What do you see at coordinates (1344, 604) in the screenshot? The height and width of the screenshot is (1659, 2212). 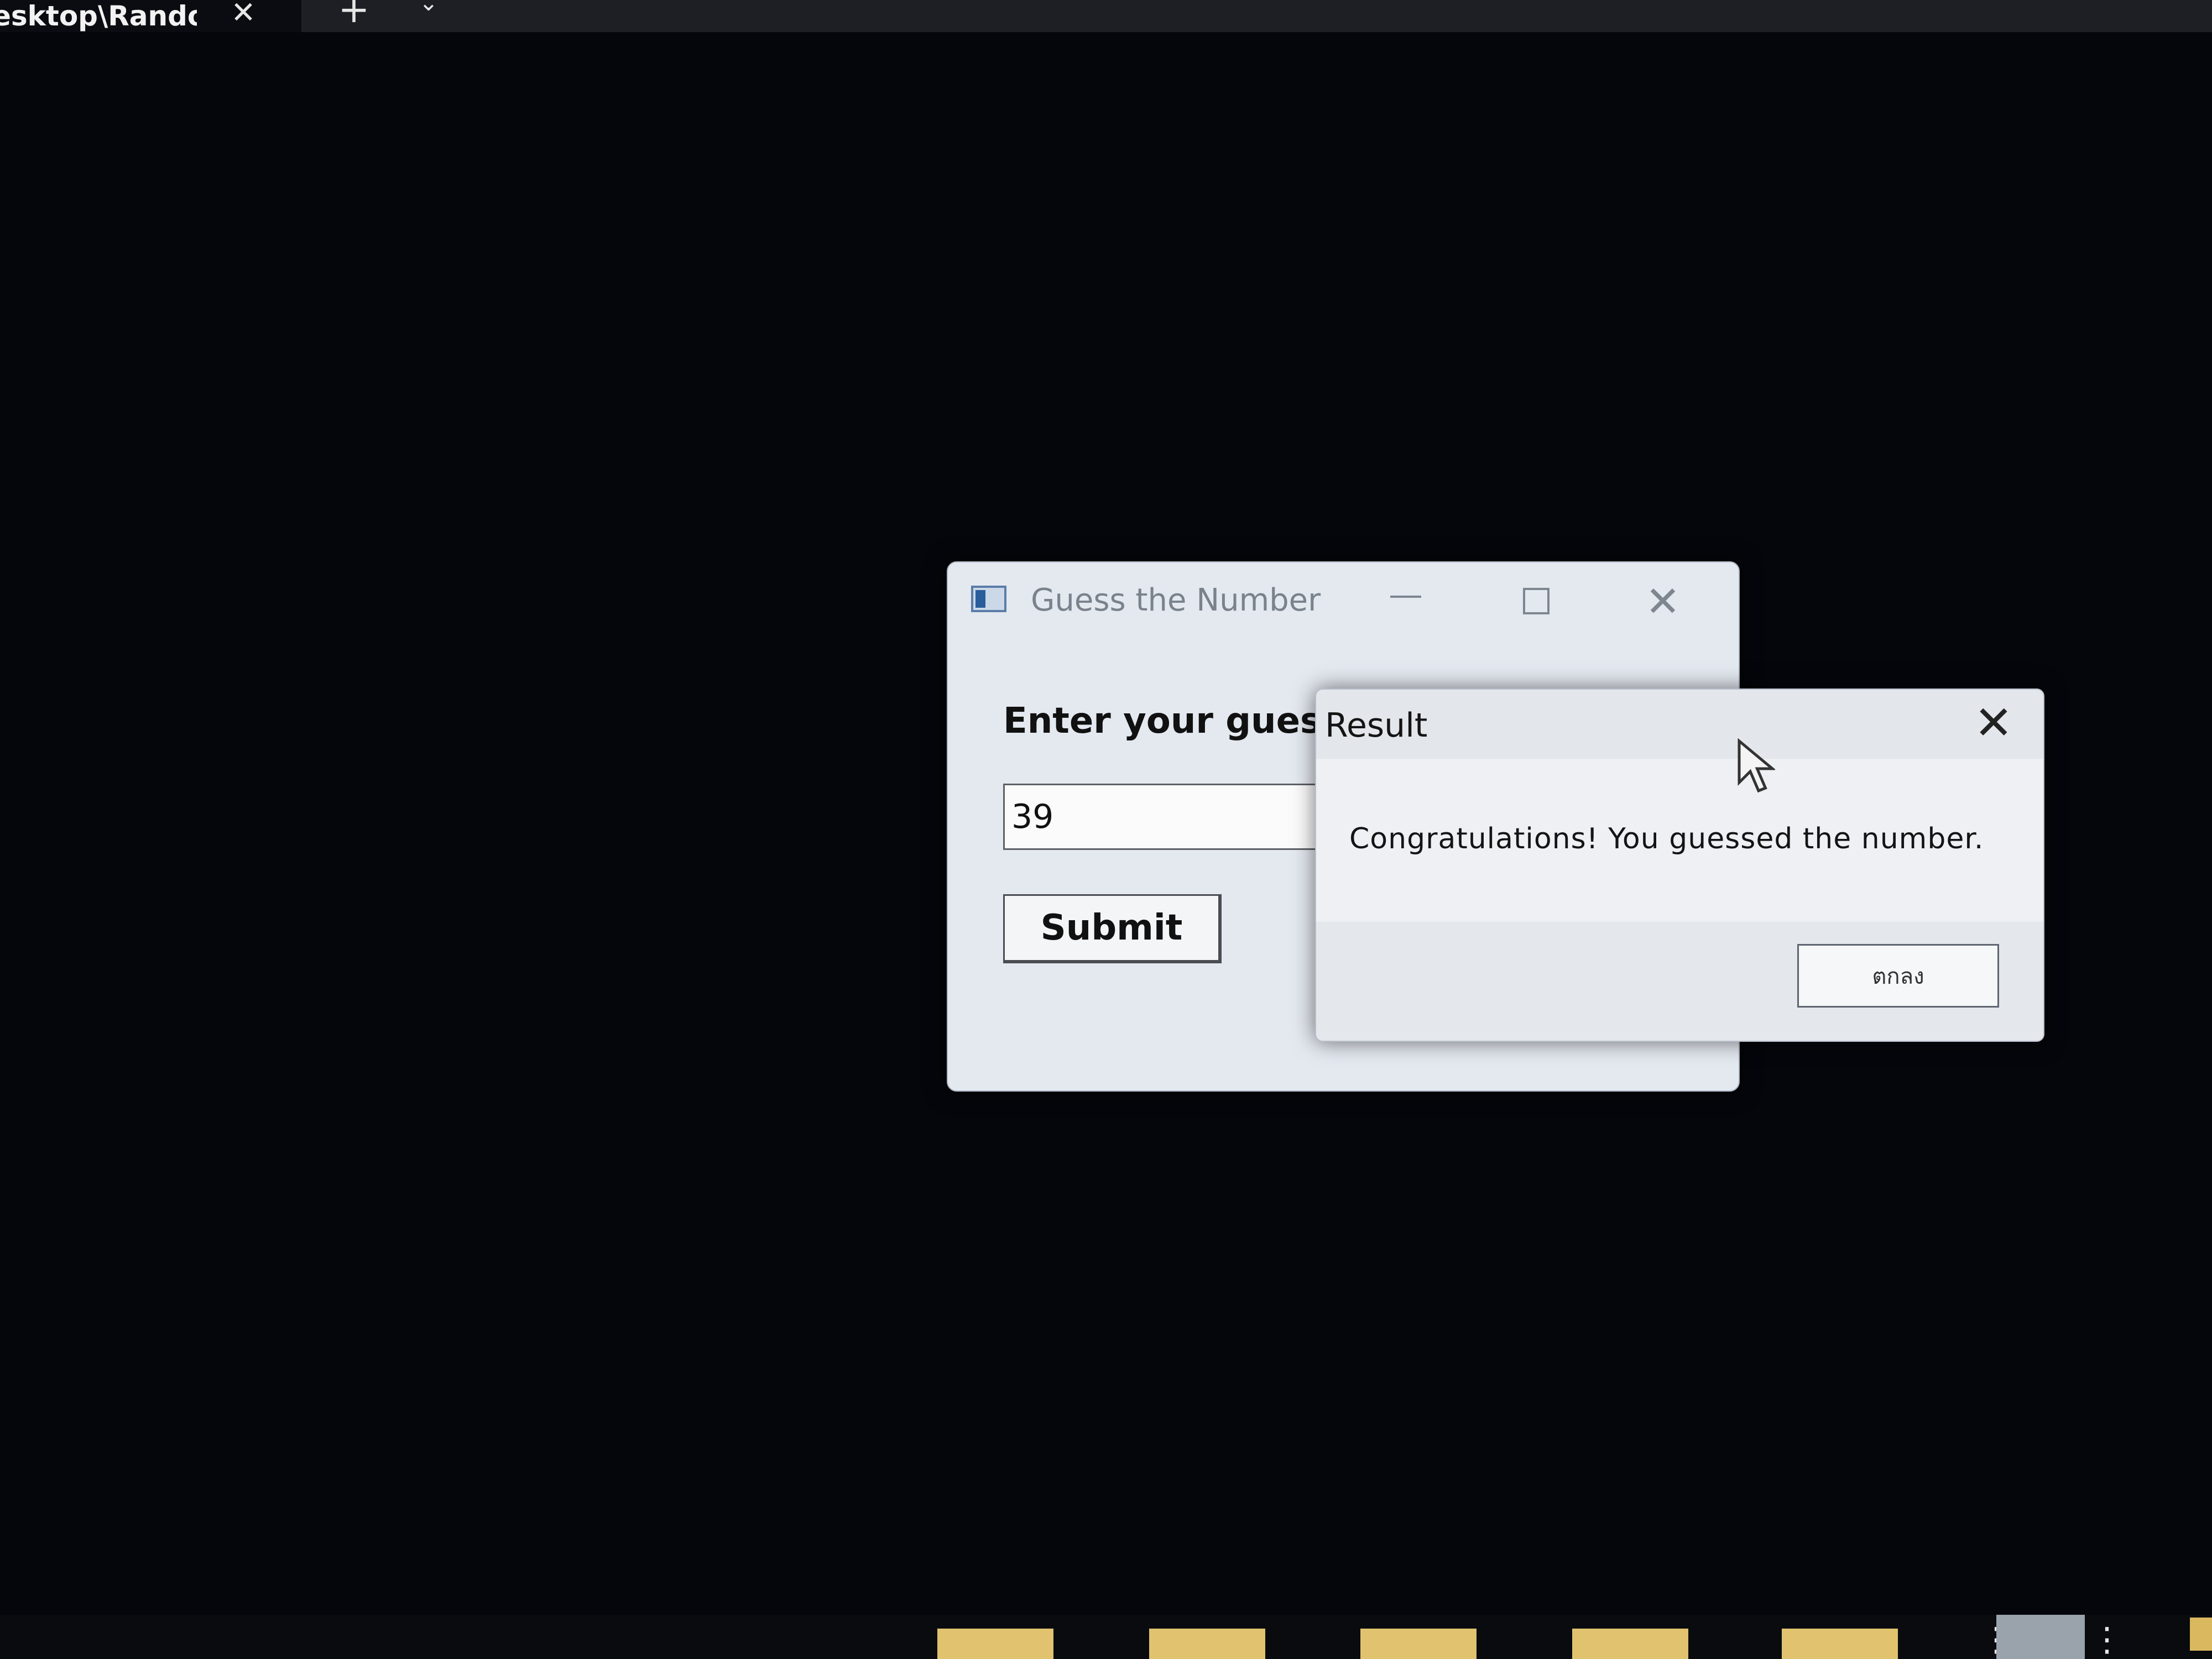 I see `window-titlebar: Guess the Number ✕` at bounding box center [1344, 604].